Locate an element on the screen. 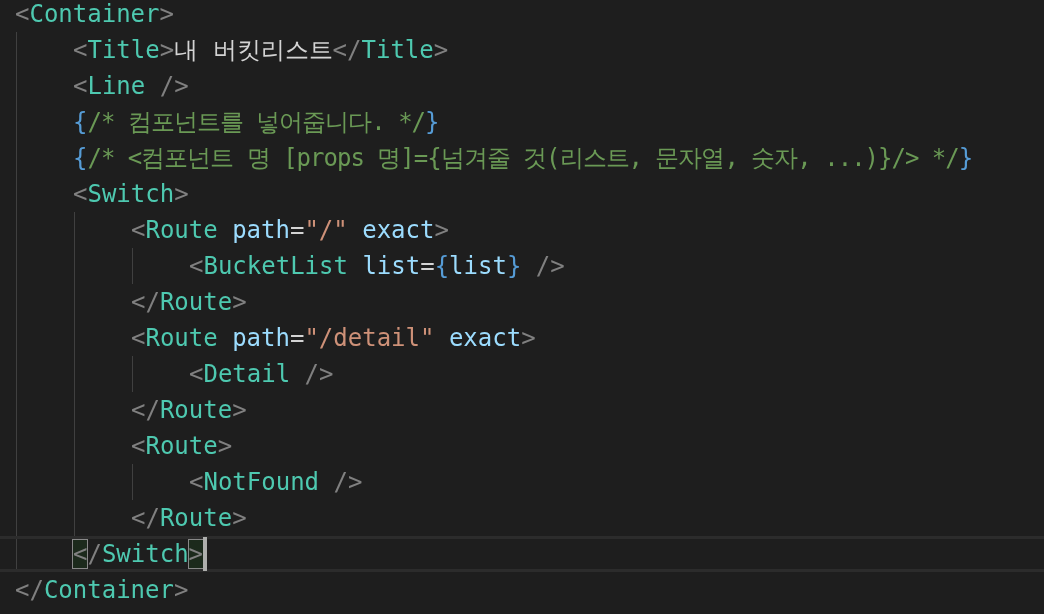 The image size is (1044, 614). code-line: <BucketList list={list} /> is located at coordinates (377, 266).